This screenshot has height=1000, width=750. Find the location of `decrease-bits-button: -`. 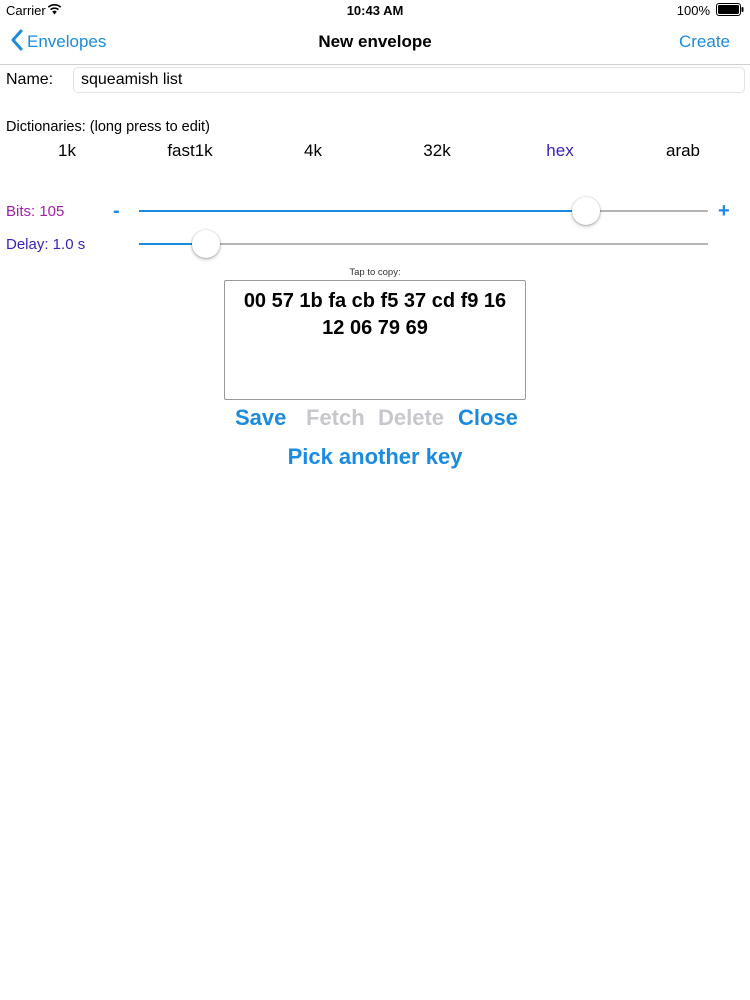

decrease-bits-button: - is located at coordinates (116, 211).